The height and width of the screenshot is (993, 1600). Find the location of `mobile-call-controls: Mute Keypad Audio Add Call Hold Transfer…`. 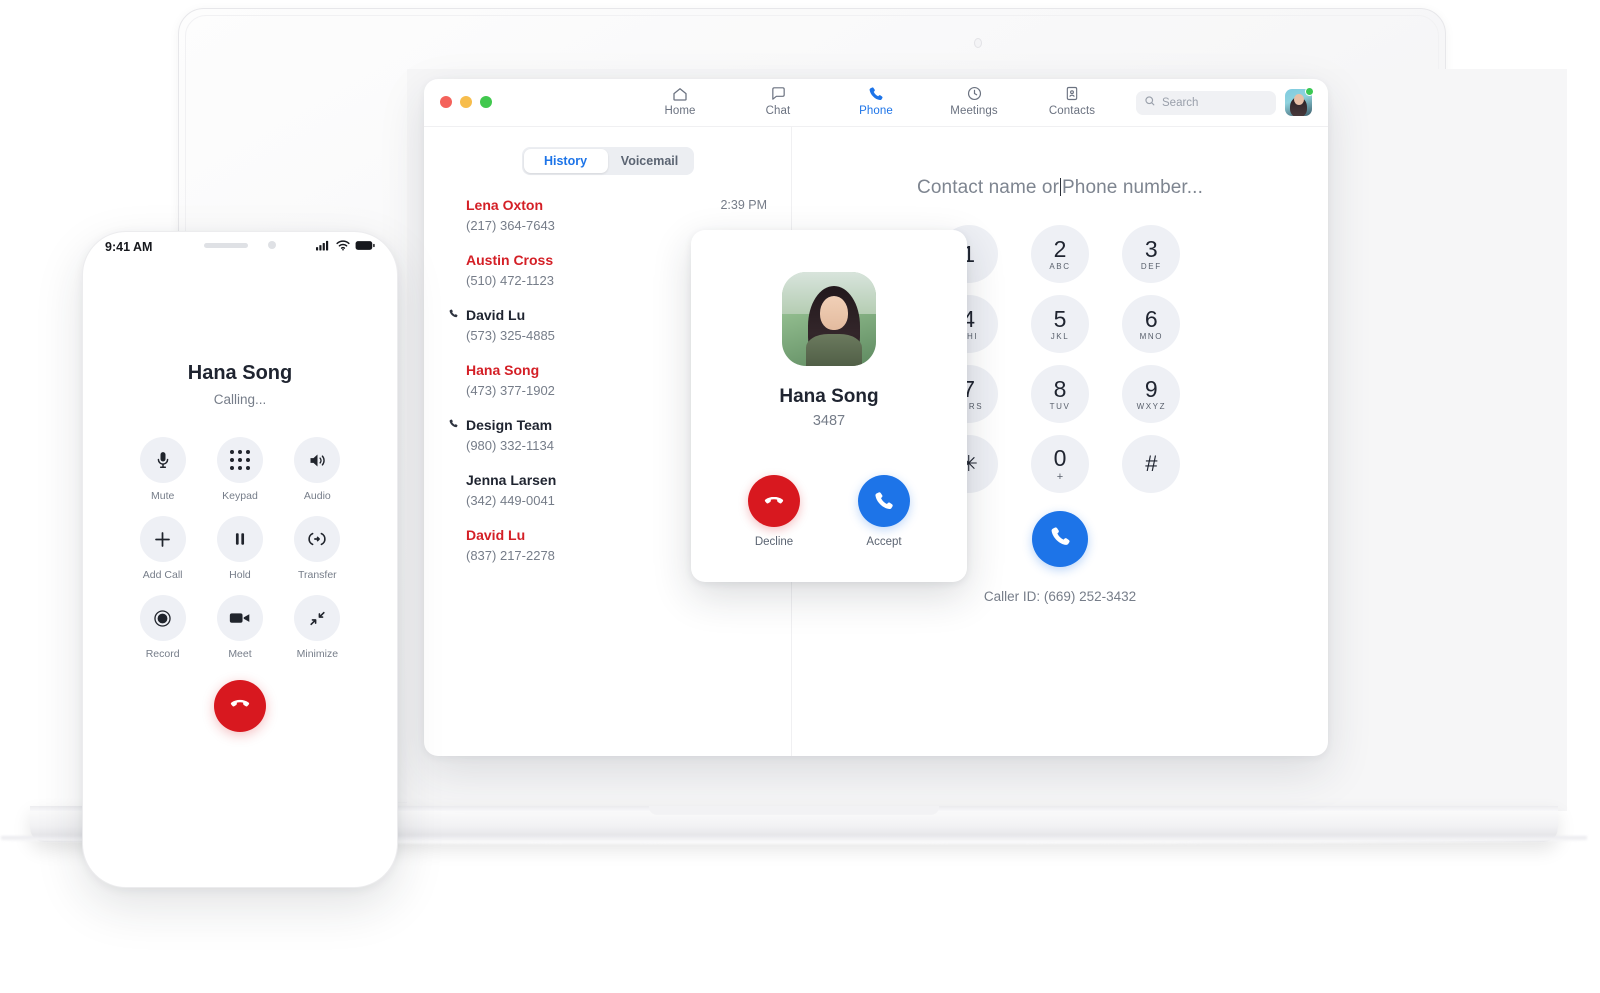

mobile-call-controls: Mute Keypad Audio Add Call Hold Transfer… is located at coordinates (240, 548).